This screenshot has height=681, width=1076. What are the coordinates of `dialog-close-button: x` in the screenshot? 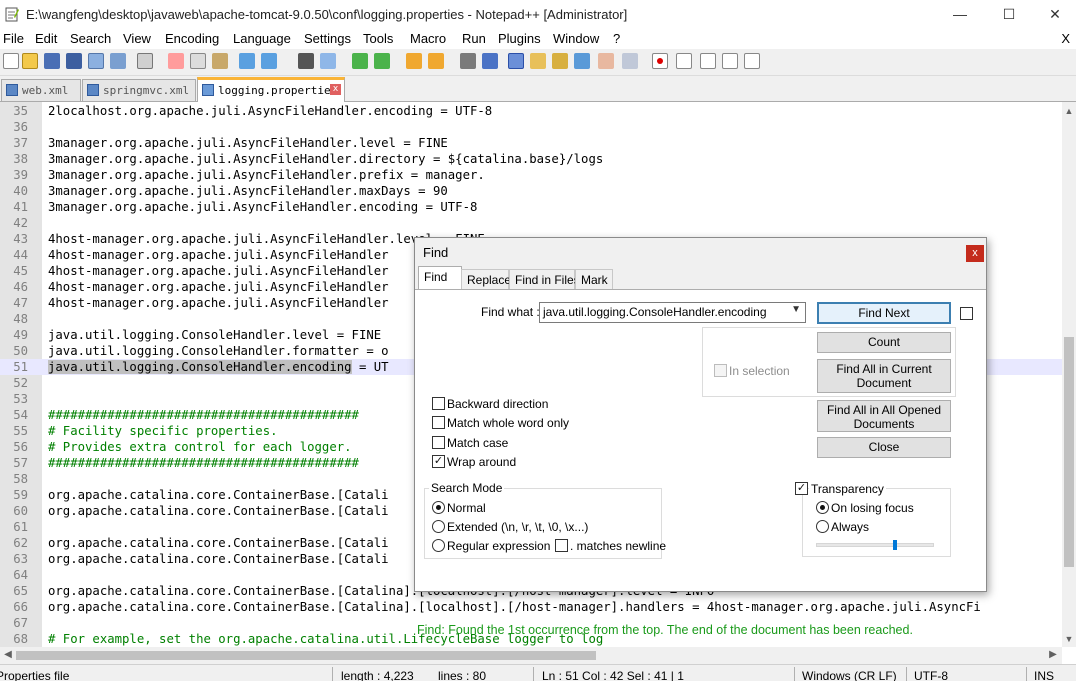 It's located at (975, 253).